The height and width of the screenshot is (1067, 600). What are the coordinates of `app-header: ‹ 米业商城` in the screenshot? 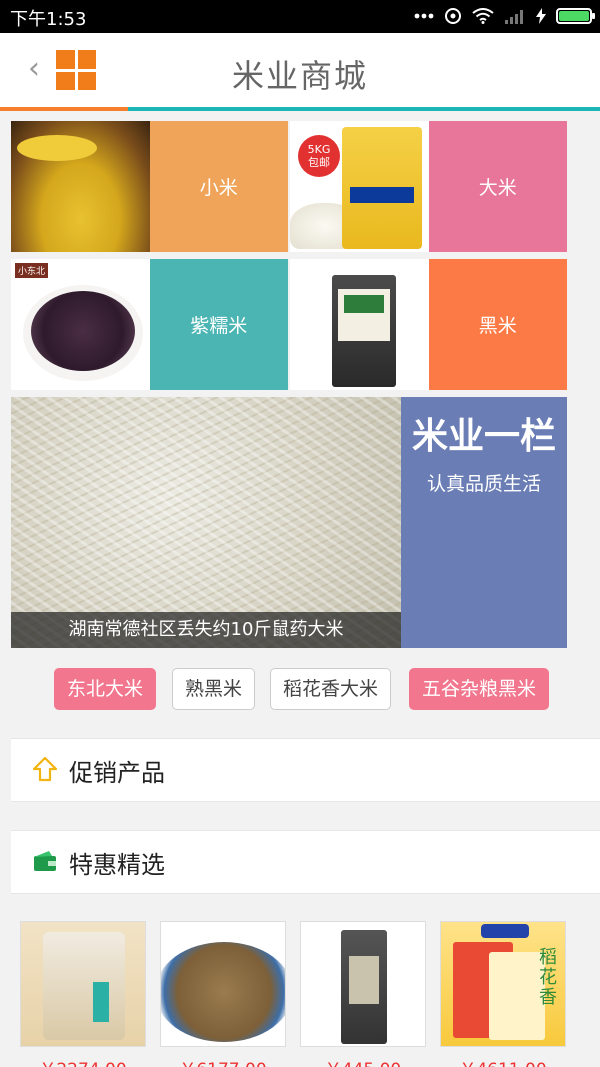 It's located at (300, 72).